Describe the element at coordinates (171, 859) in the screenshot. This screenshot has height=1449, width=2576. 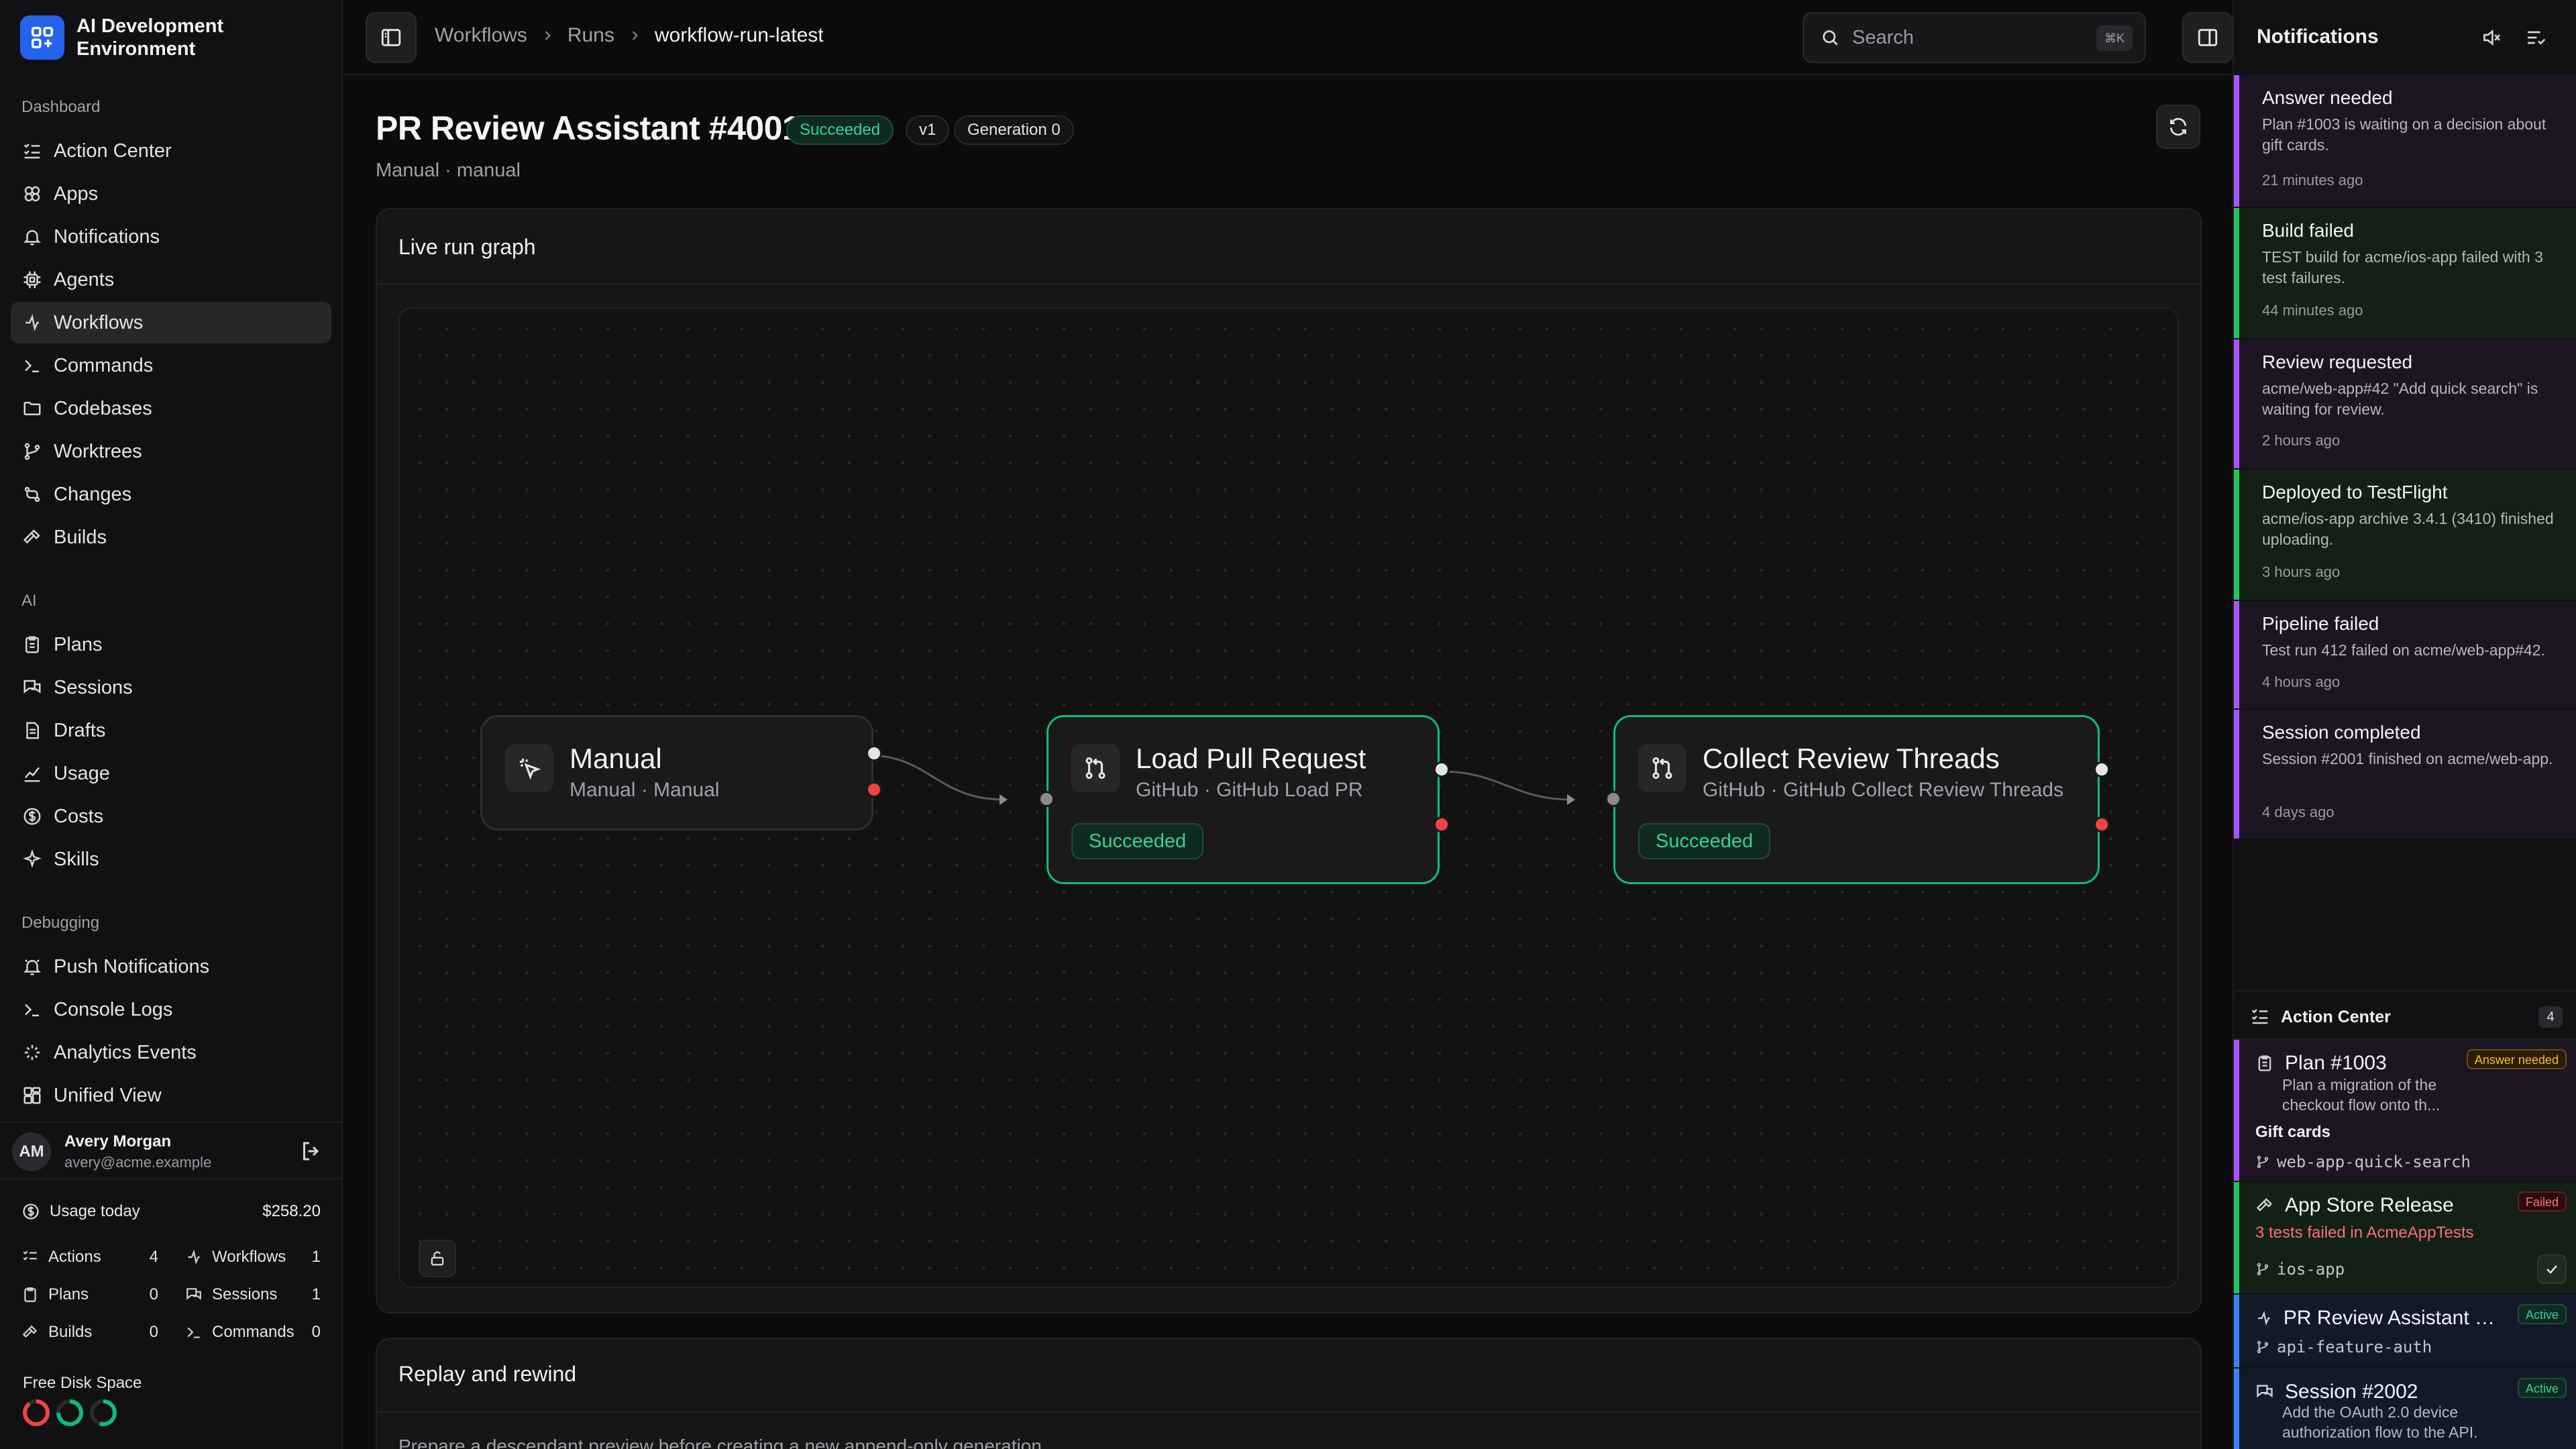
I see `sidebar-item-skills: Skills` at that location.